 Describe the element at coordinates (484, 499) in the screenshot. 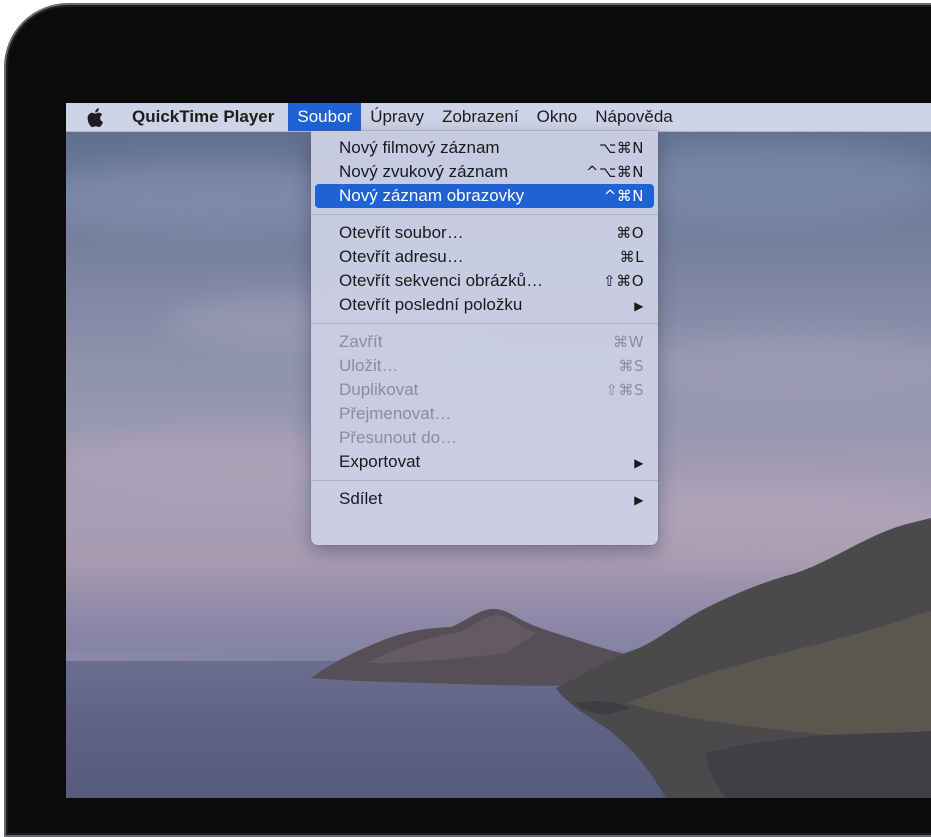

I see `menu-item-share: Sdílet ▶` at that location.